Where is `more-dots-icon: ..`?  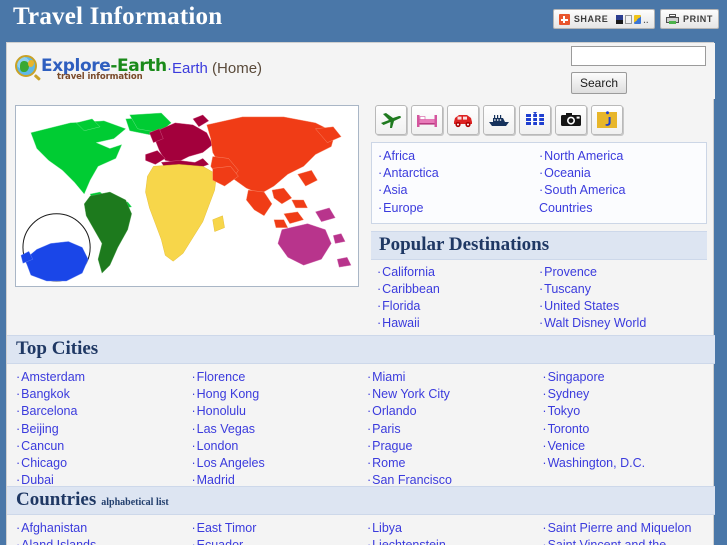
more-dots-icon: .. is located at coordinates (646, 20).